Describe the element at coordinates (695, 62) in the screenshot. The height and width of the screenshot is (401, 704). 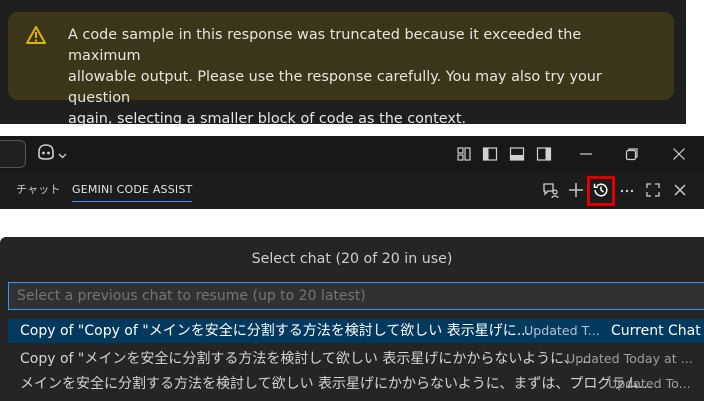
I see `page-background-strip` at that location.